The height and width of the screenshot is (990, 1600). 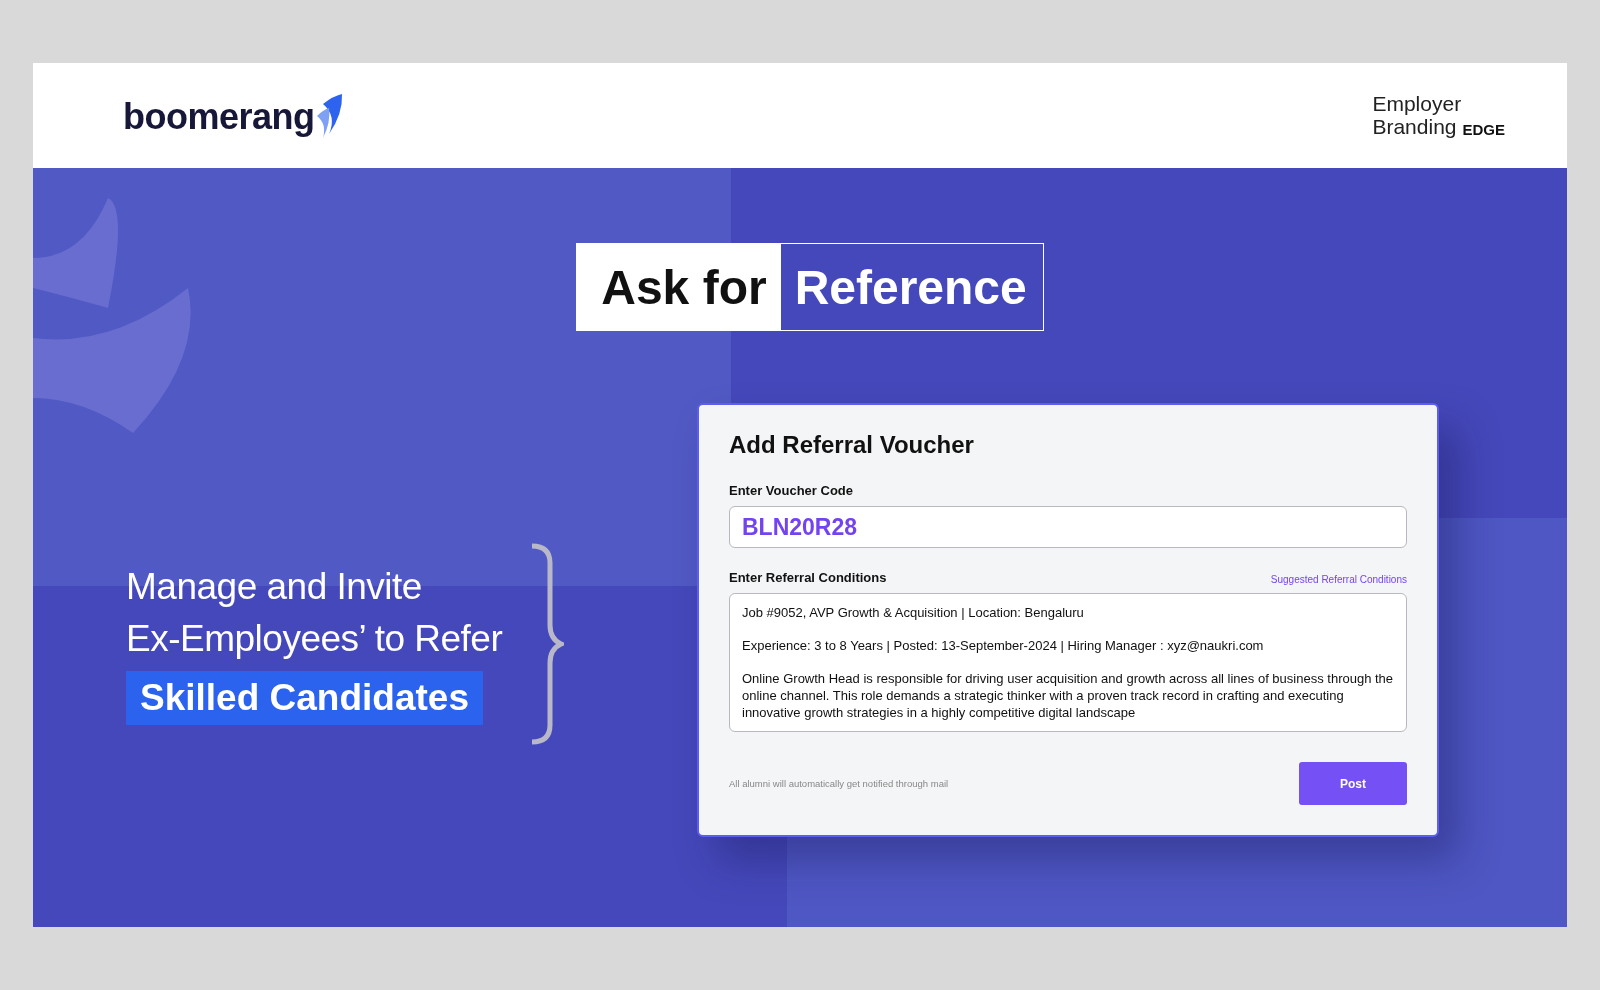 What do you see at coordinates (274, 586) in the screenshot?
I see `tagline-text: Manage and Invite` at bounding box center [274, 586].